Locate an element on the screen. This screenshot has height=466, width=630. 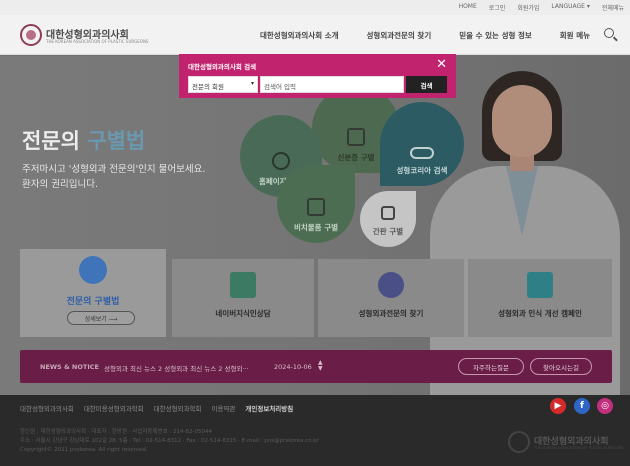
modal-title: 대한성형외과의사회 검색 is located at coordinates (222, 67).